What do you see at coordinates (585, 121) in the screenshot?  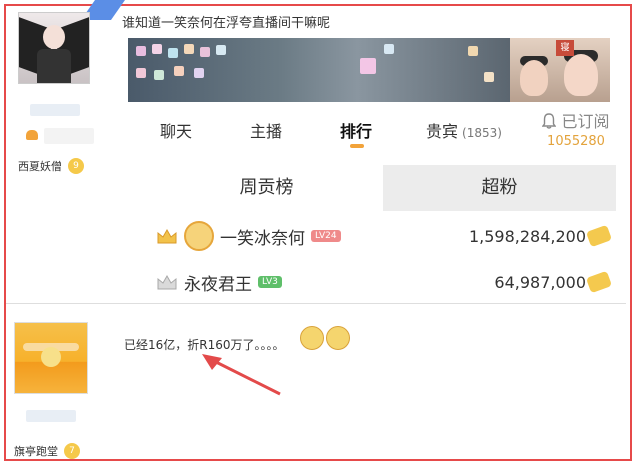 I see `subscribe-label: 已订阅` at bounding box center [585, 121].